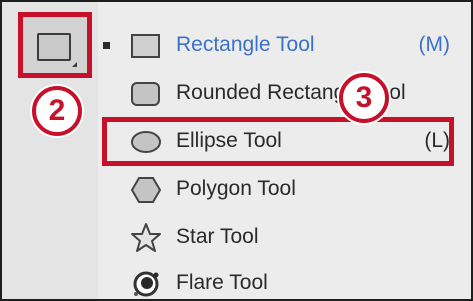 Image resolution: width=473 pixels, height=301 pixels. I want to click on rectangle-icon, so click(146, 46).